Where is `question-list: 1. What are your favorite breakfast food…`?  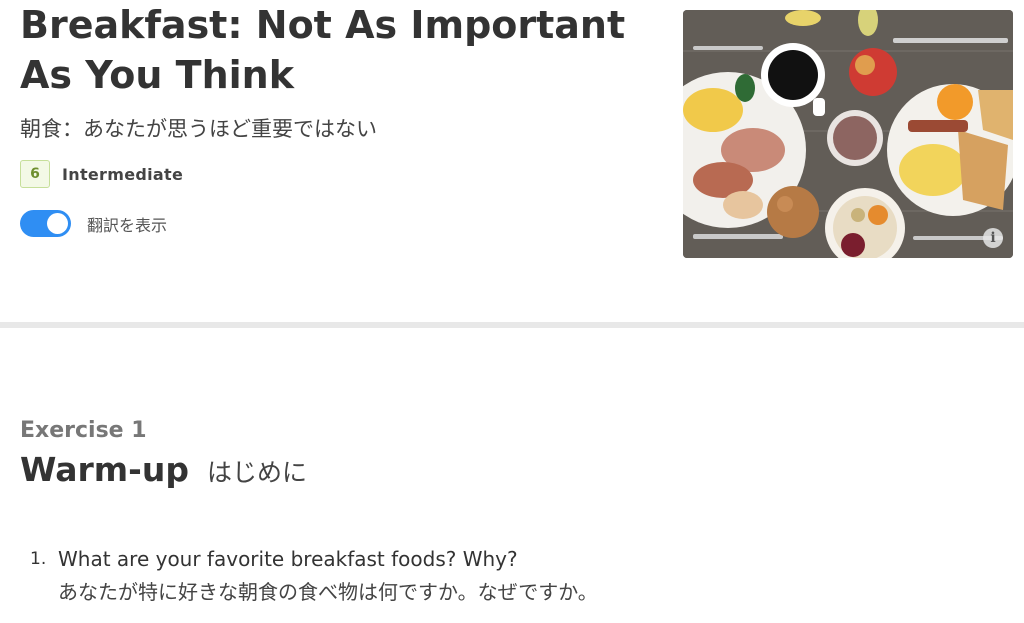
question-list: 1. What are your favorite breakfast food… is located at coordinates (510, 576).